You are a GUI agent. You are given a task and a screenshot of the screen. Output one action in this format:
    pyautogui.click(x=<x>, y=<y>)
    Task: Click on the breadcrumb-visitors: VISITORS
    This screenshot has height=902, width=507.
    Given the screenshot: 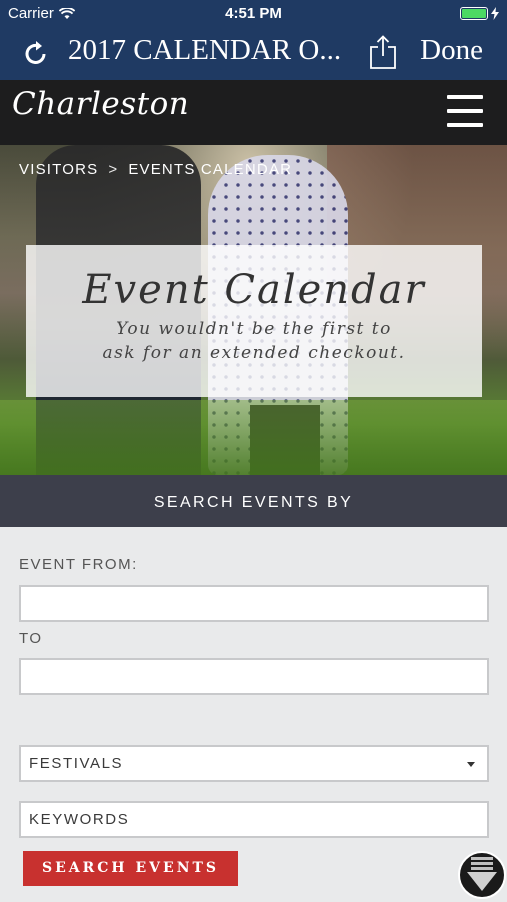 What is the action you would take?
    pyautogui.click(x=58, y=169)
    